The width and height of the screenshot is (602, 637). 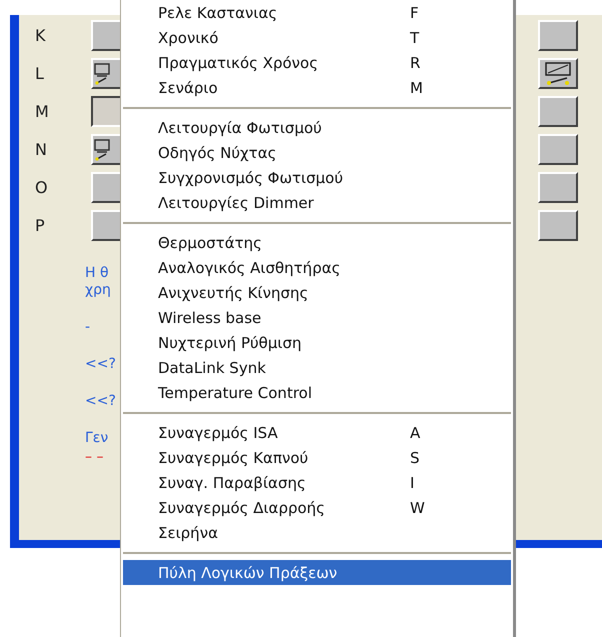 What do you see at coordinates (317, 152) in the screenshot?
I see `menu-item: Οδηγός Νύχτας` at bounding box center [317, 152].